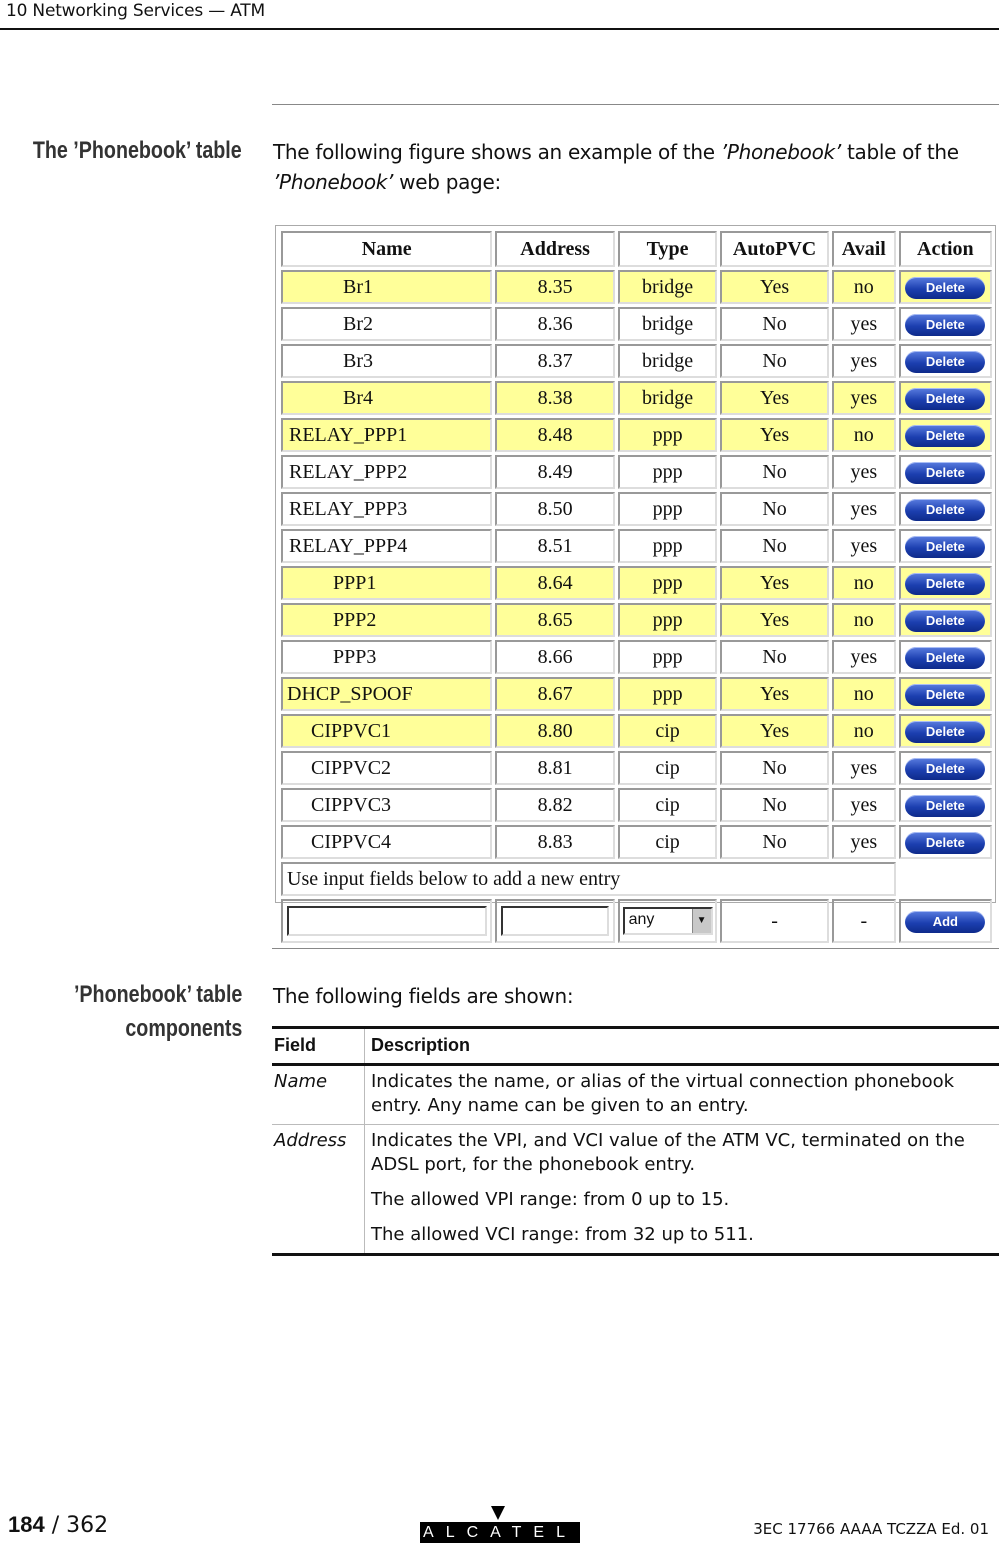  What do you see at coordinates (555, 509) in the screenshot?
I see `entry-address: 8.50` at bounding box center [555, 509].